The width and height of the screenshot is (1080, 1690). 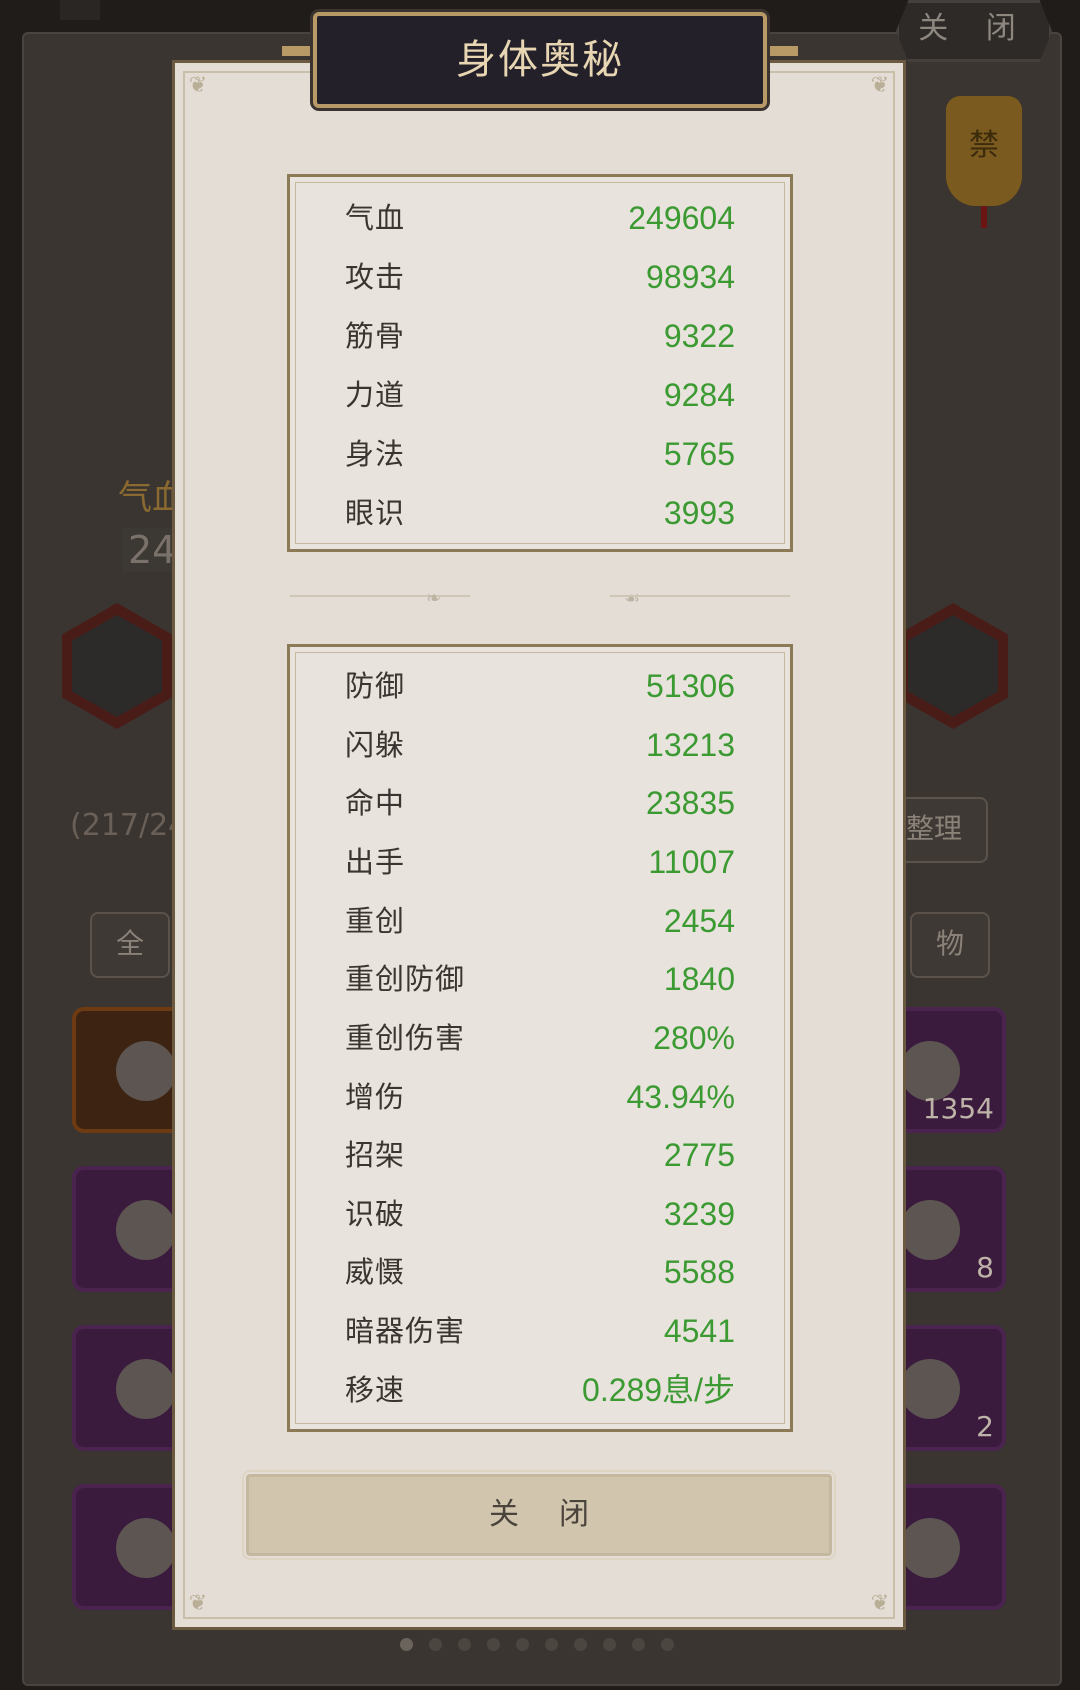 What do you see at coordinates (540, 336) in the screenshot?
I see `stat-row-constitution: 筋骨 9322` at bounding box center [540, 336].